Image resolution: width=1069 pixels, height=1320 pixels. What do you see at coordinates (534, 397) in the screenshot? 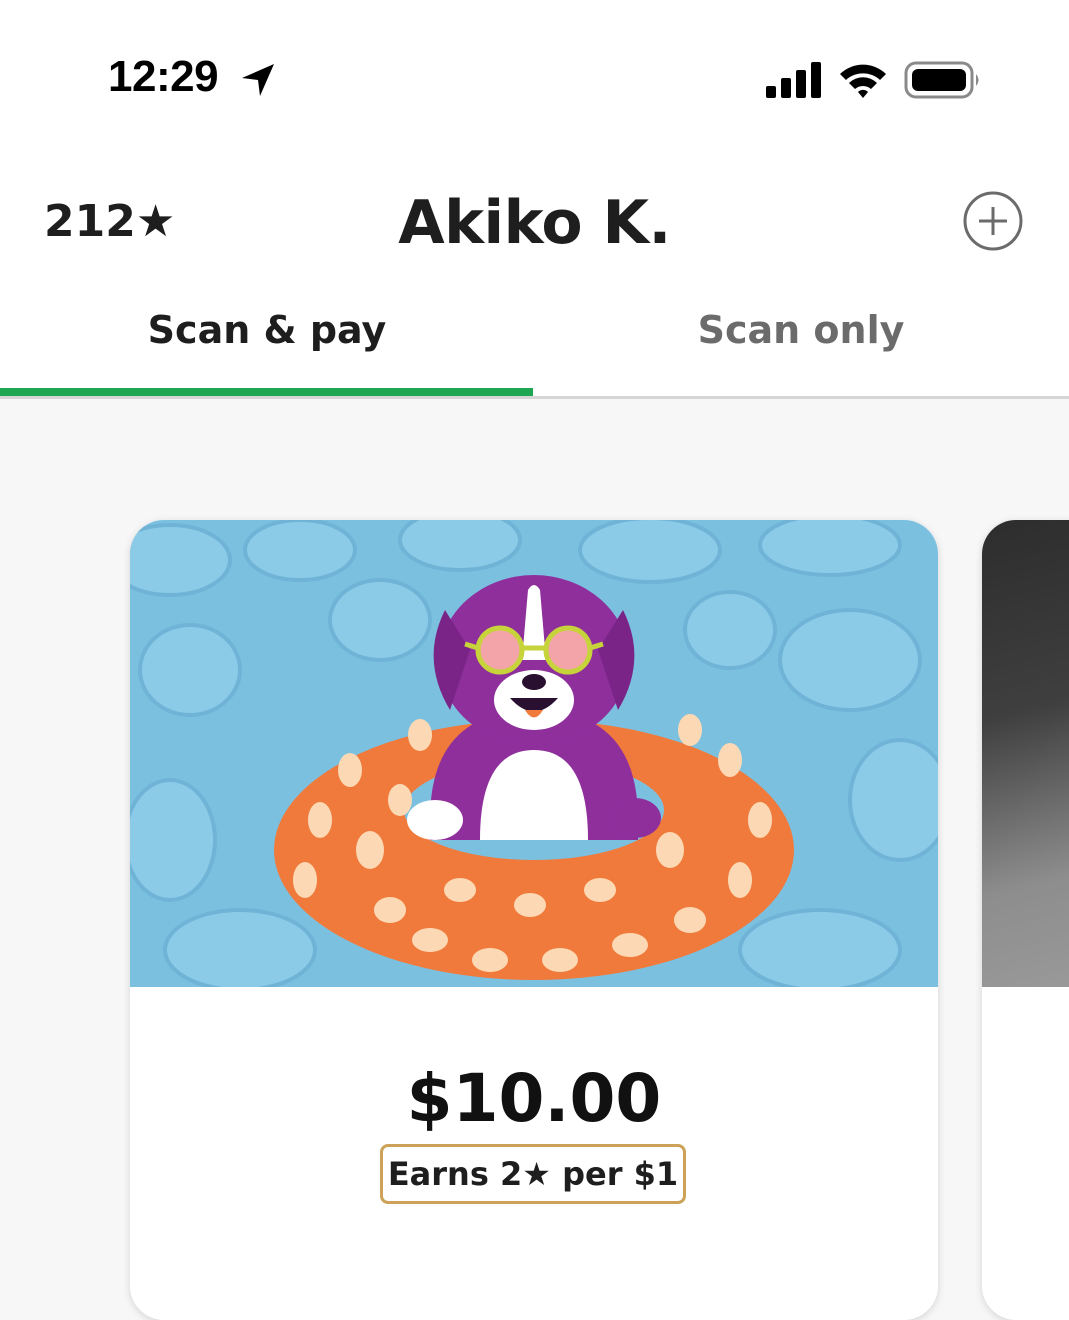
I see `tab-divider` at bounding box center [534, 397].